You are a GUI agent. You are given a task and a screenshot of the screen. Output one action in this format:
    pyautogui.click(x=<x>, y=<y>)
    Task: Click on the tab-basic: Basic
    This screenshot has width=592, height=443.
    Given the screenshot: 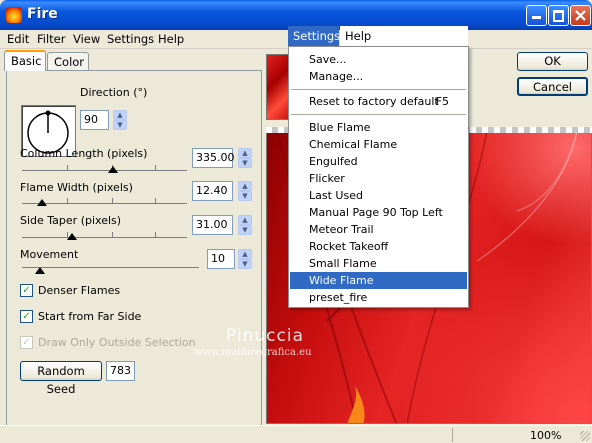 What is the action you would take?
    pyautogui.click(x=25, y=60)
    